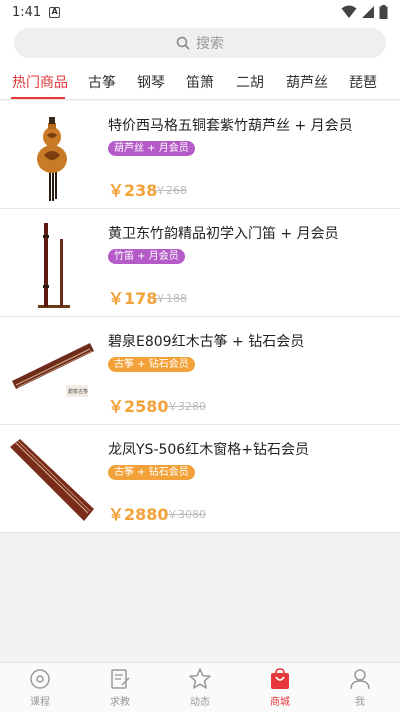 Image resolution: width=400 pixels, height=712 pixels. Describe the element at coordinates (171, 190) in the screenshot. I see `product-original-price: ￥268` at that location.